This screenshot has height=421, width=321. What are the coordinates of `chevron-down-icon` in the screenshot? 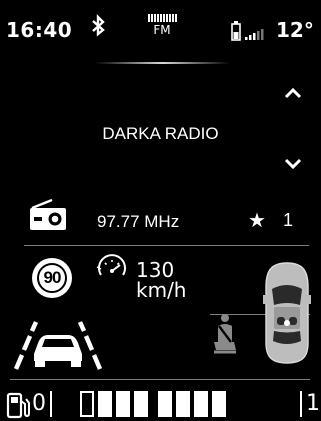 It's located at (293, 164).